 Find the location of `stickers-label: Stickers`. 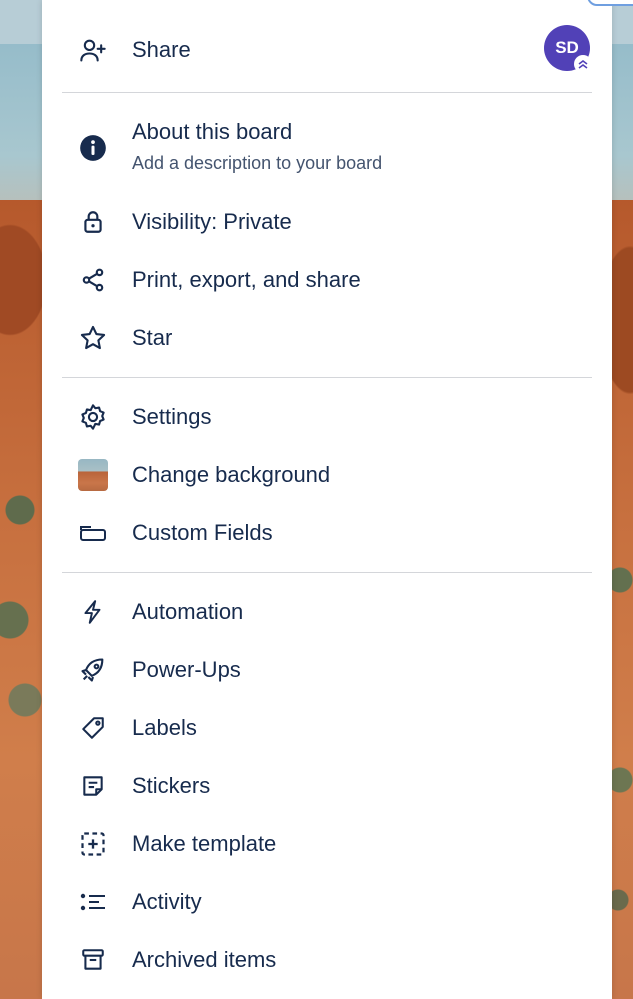

stickers-label: Stickers is located at coordinates (171, 785).